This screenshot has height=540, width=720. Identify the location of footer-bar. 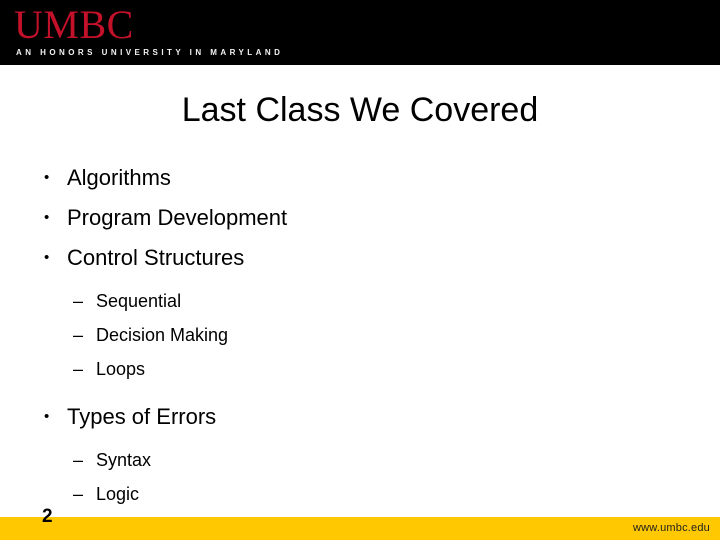
(360, 528).